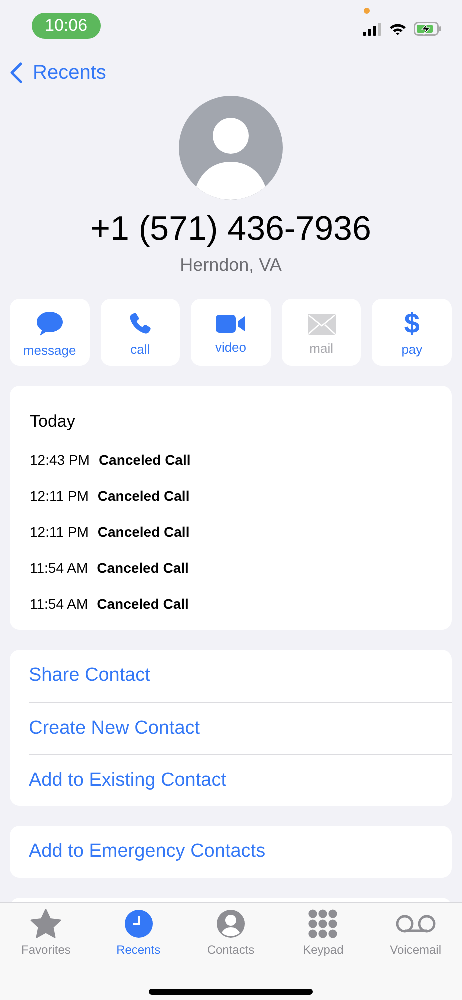 The image size is (462, 1000). I want to click on location-text: Herndon, VA, so click(231, 265).